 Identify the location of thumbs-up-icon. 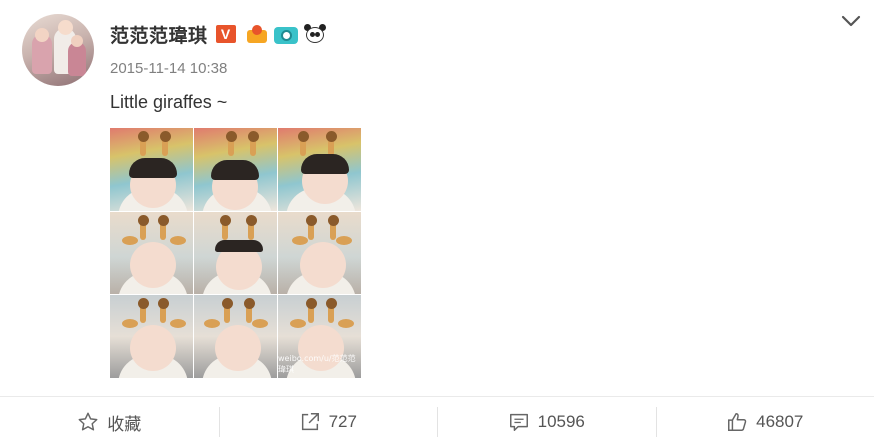
(737, 422).